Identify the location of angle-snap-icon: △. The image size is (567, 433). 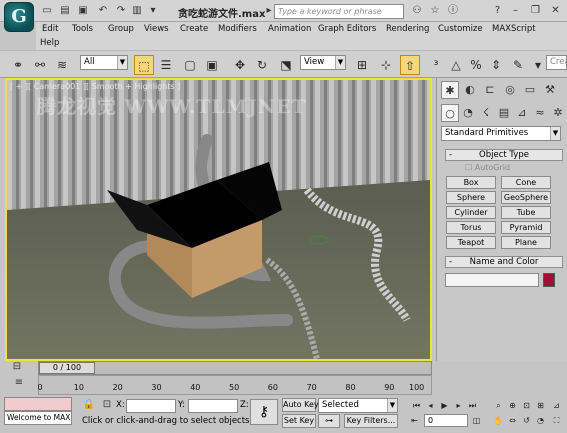
(456, 65).